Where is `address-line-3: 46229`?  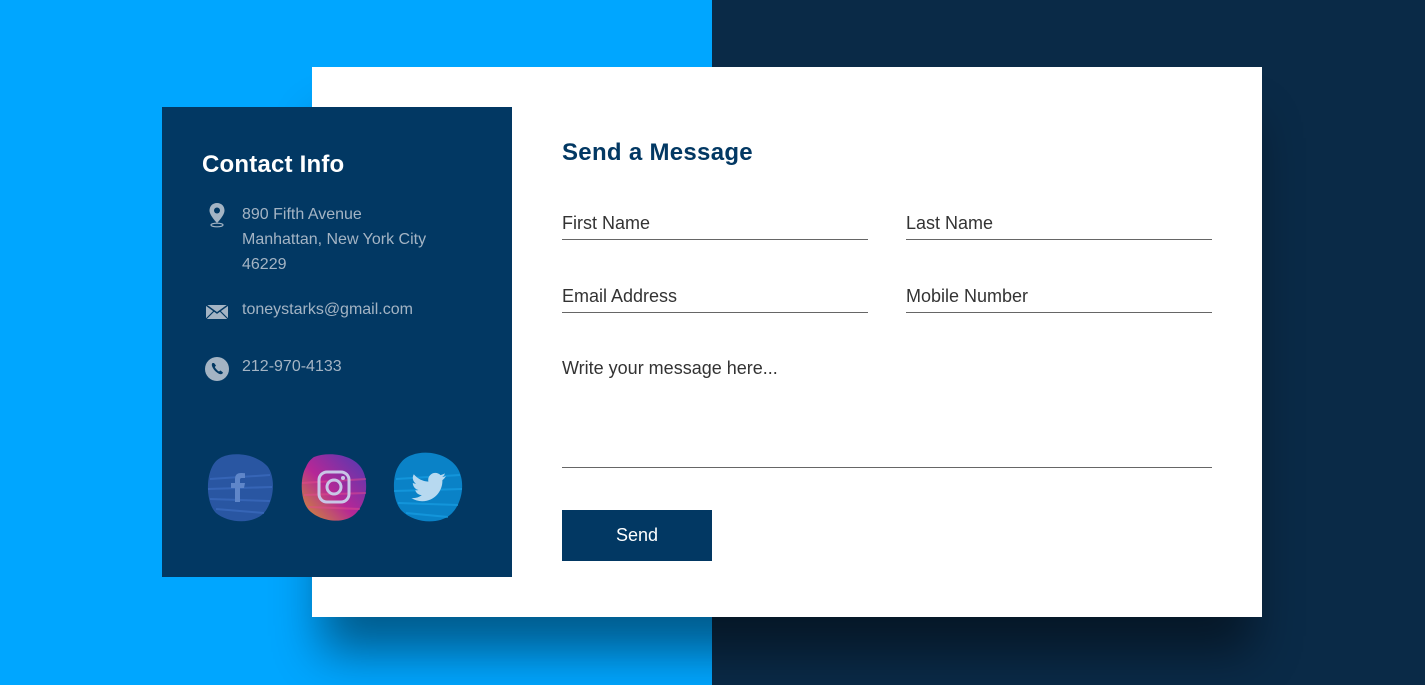 address-line-3: 46229 is located at coordinates (264, 264).